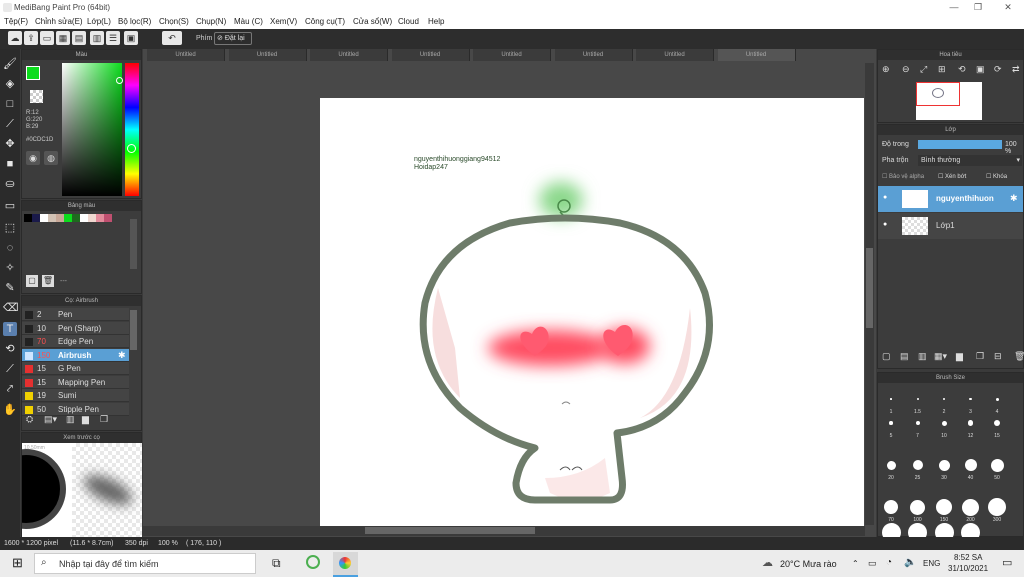 Image resolution: width=1024 pixels, height=577 pixels. Describe the element at coordinates (855, 563) in the screenshot. I see `tray-chevron-icon: ⌃` at that location.